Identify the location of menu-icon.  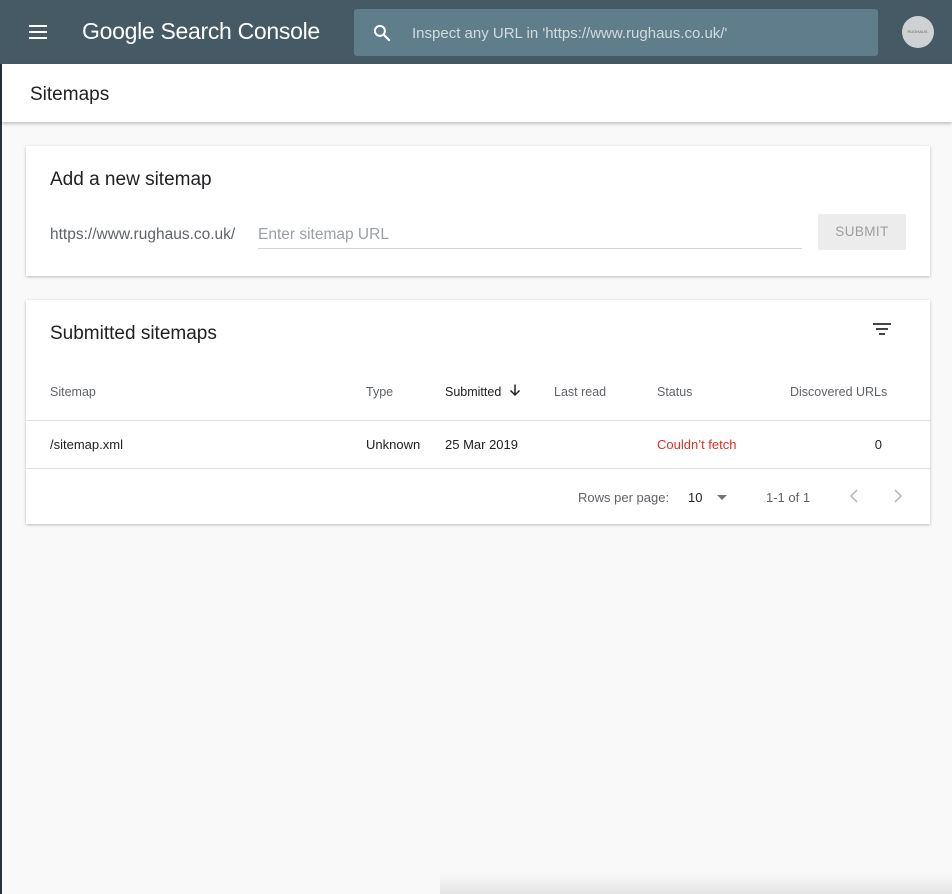
(38, 32).